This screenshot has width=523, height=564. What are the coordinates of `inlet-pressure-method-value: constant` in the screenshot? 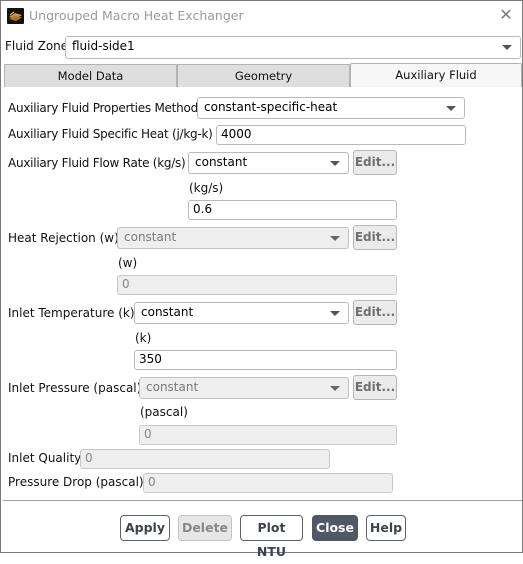 It's located at (172, 387).